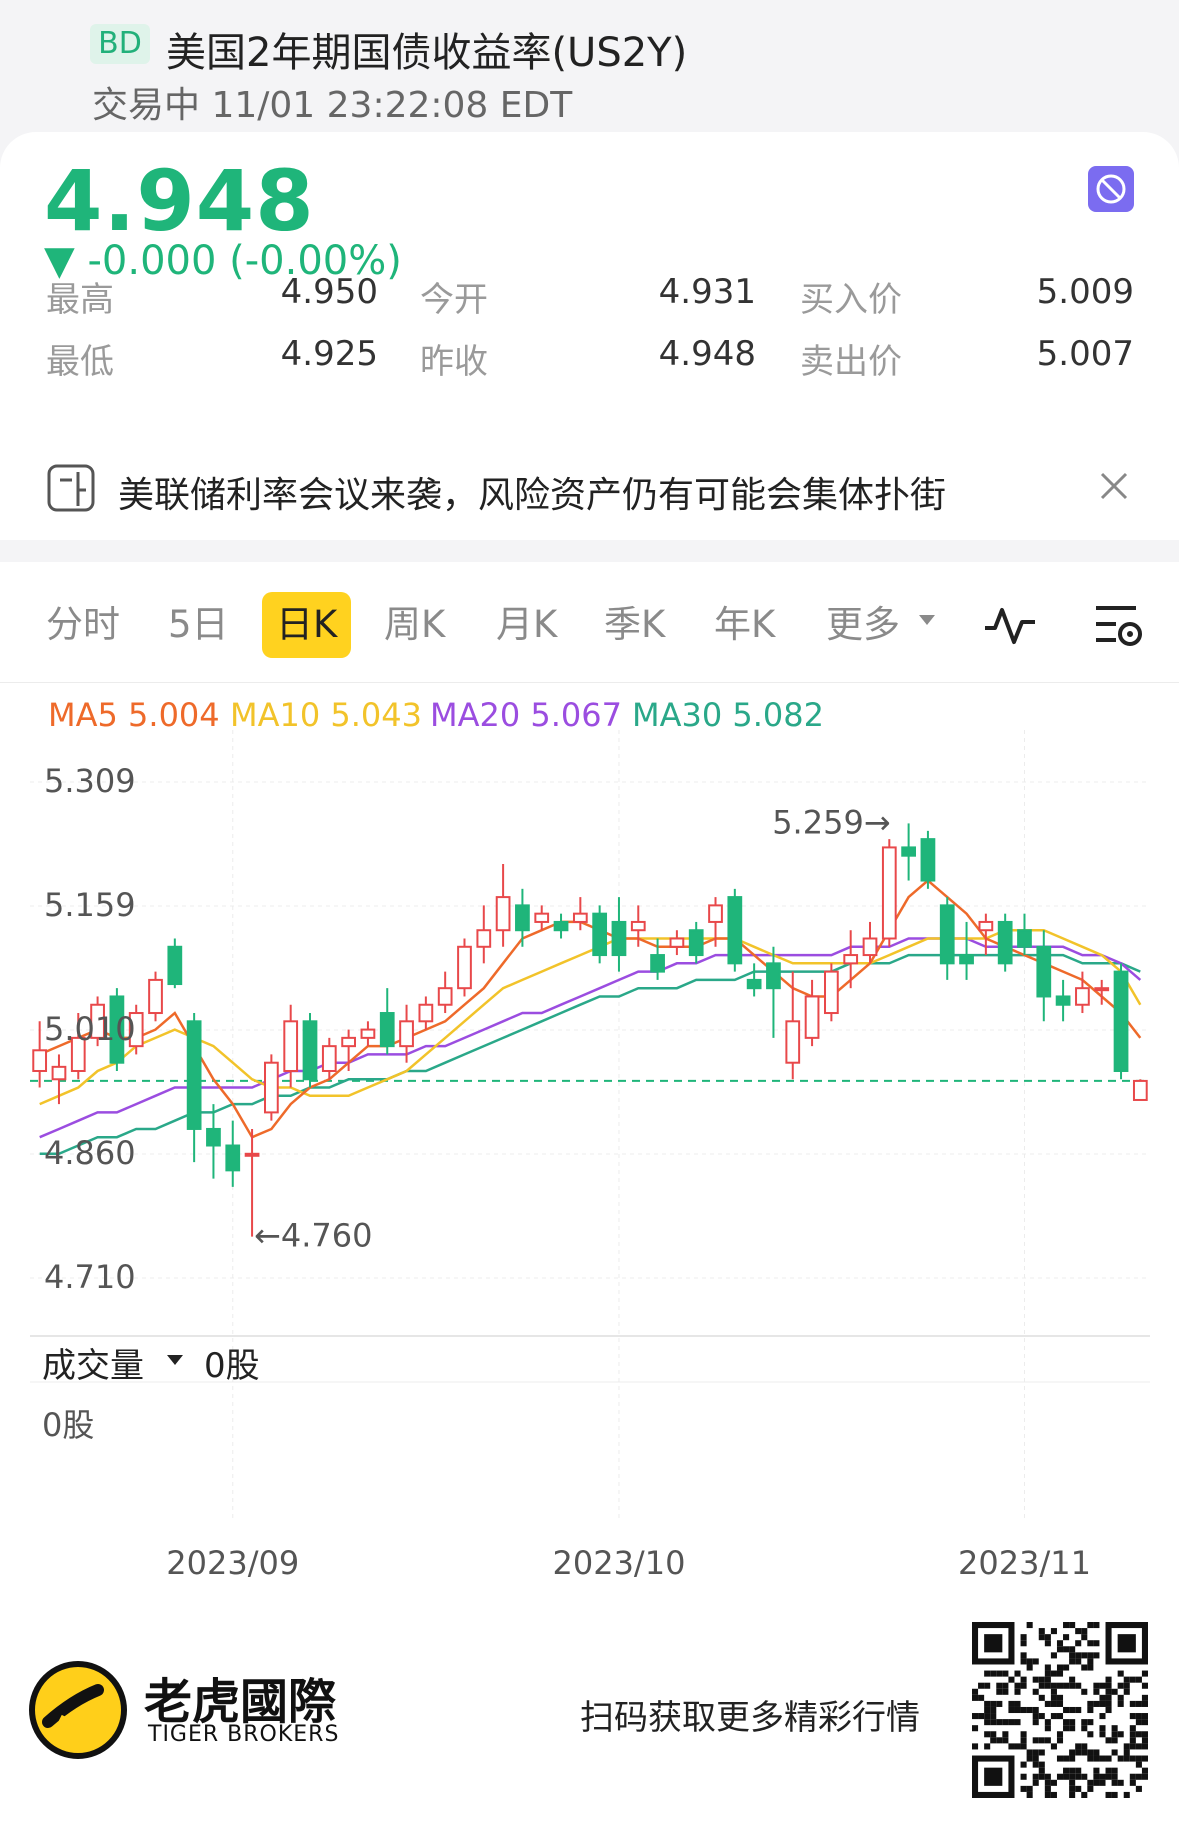  I want to click on indicator-icon, so click(1010, 627).